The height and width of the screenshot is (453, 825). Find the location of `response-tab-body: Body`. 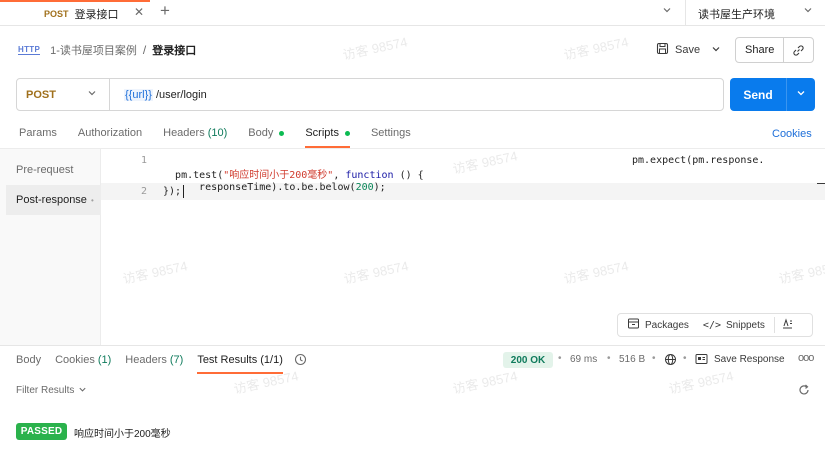

response-tab-body: Body is located at coordinates (28, 360).